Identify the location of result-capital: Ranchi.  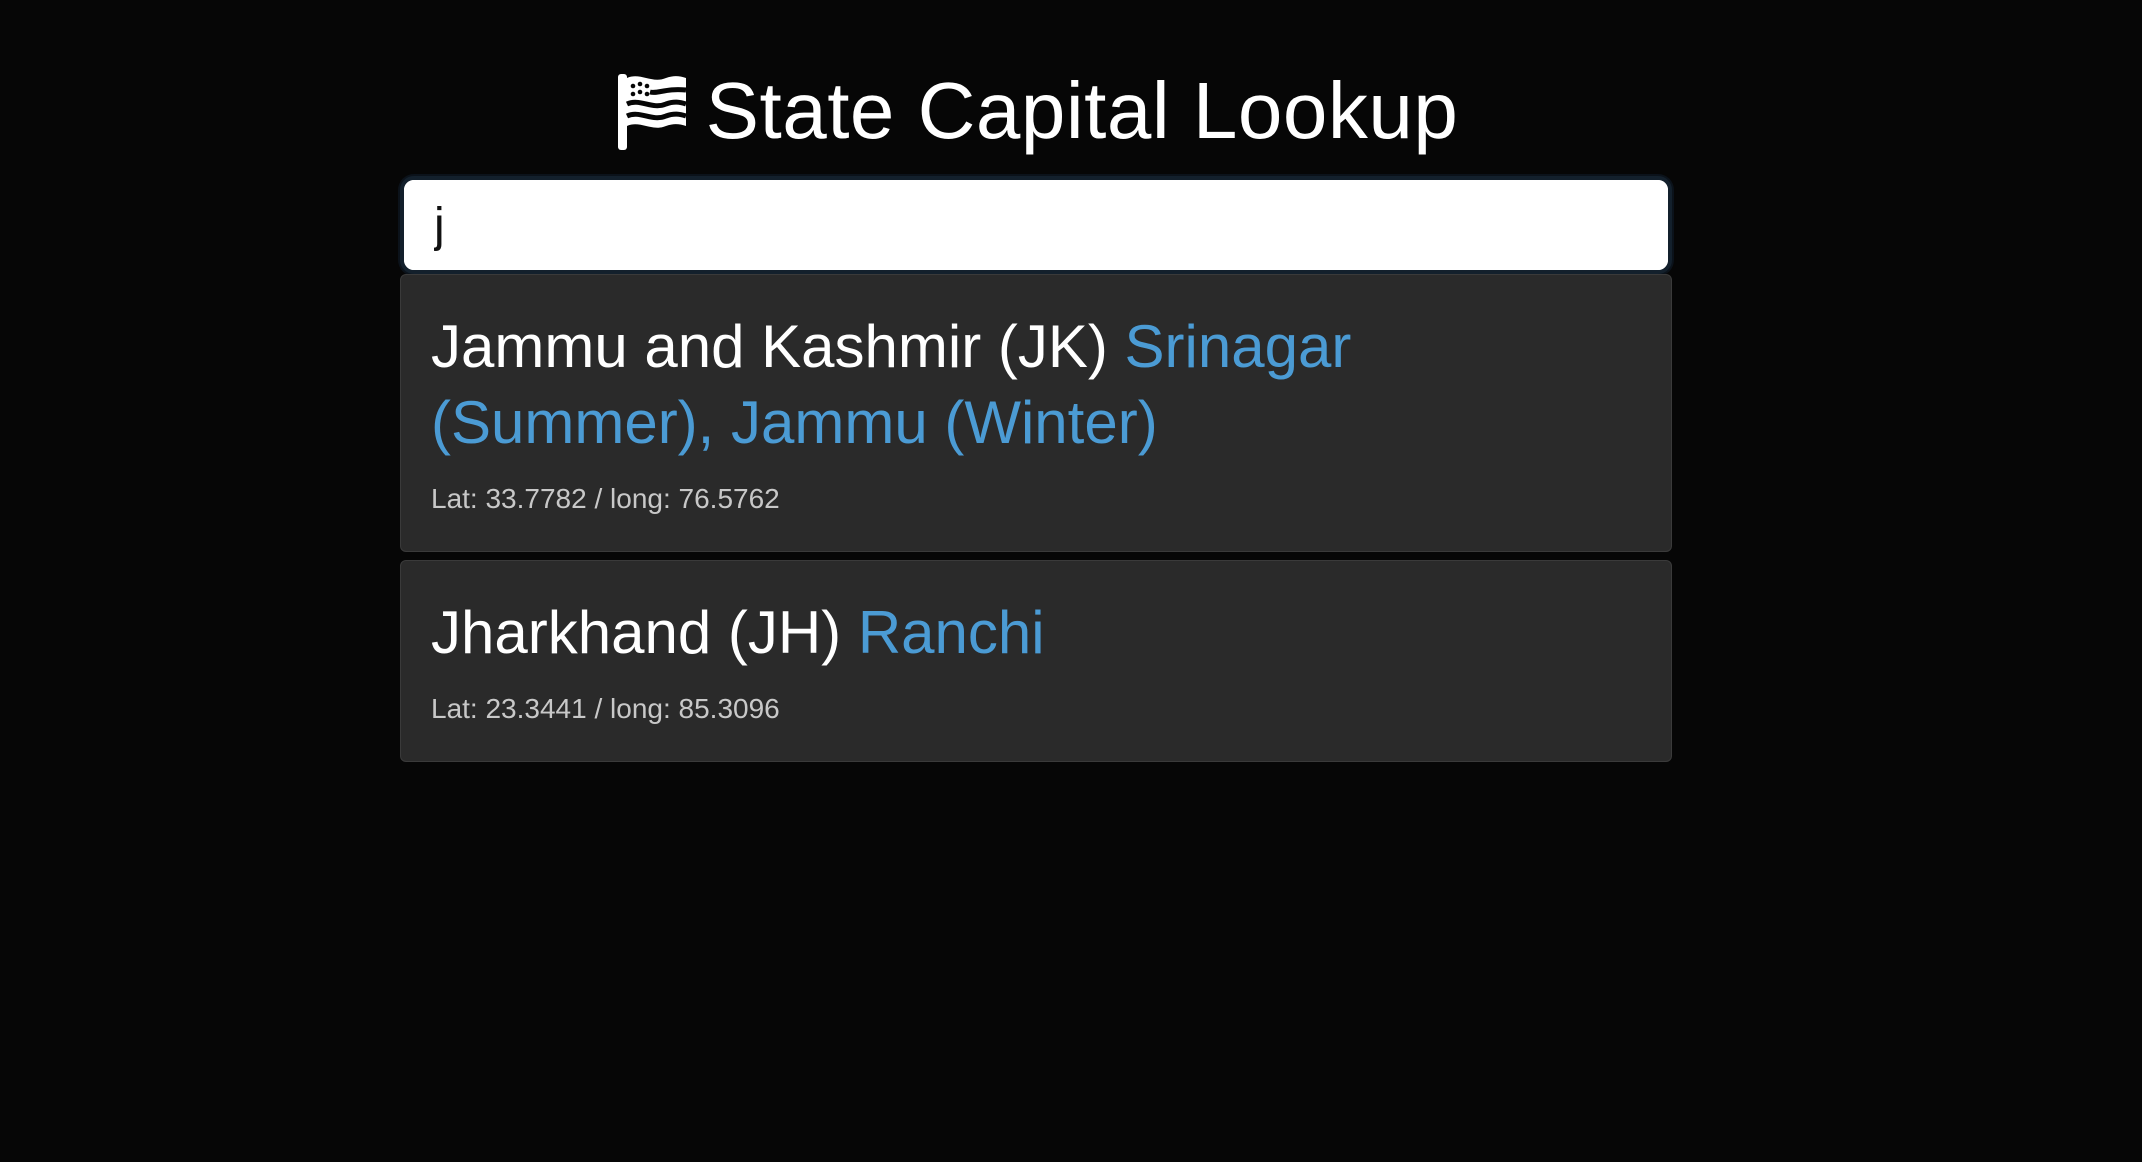
(951, 632).